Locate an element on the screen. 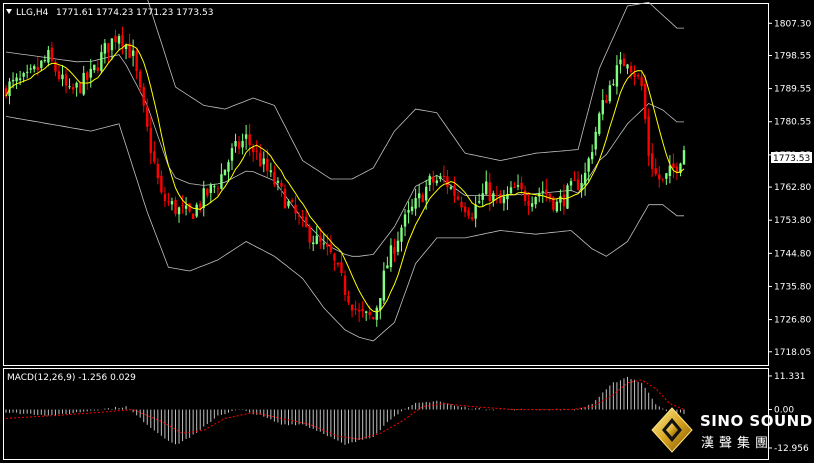  price-tick-label: 1718.05 is located at coordinates (792, 353).